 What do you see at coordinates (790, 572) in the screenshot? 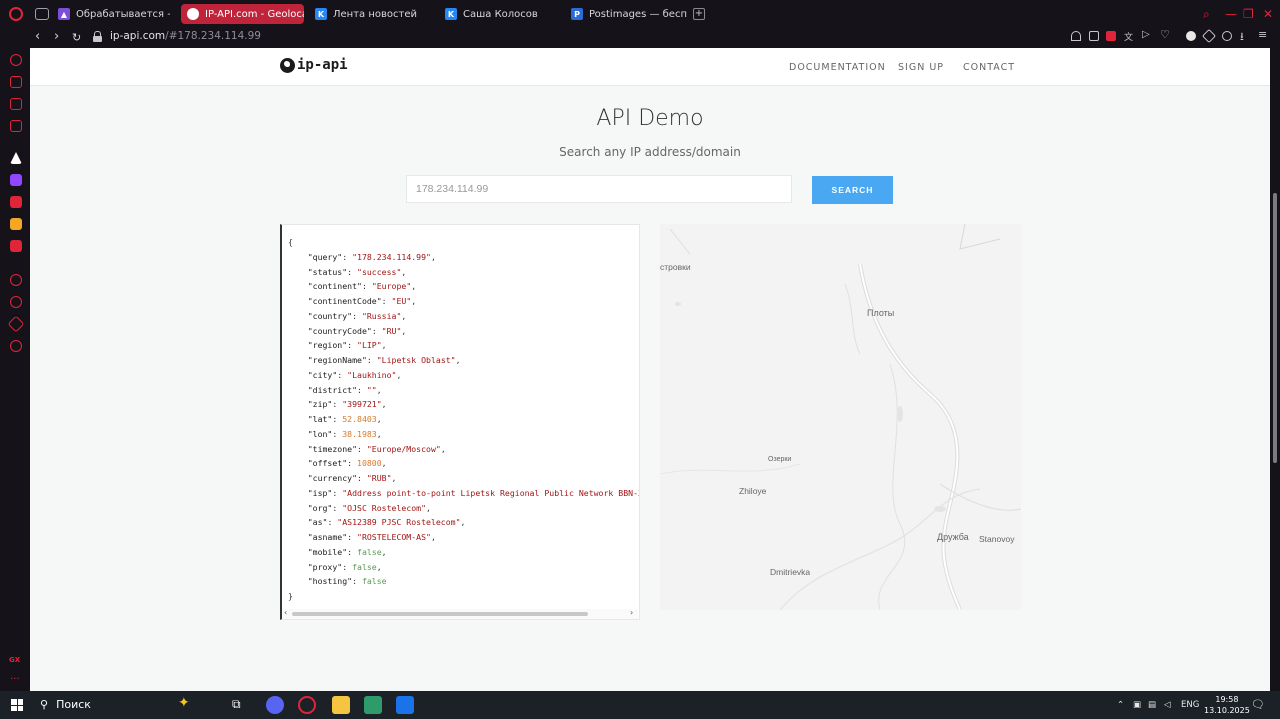
I see `map-label: Dmitrievka` at bounding box center [790, 572].